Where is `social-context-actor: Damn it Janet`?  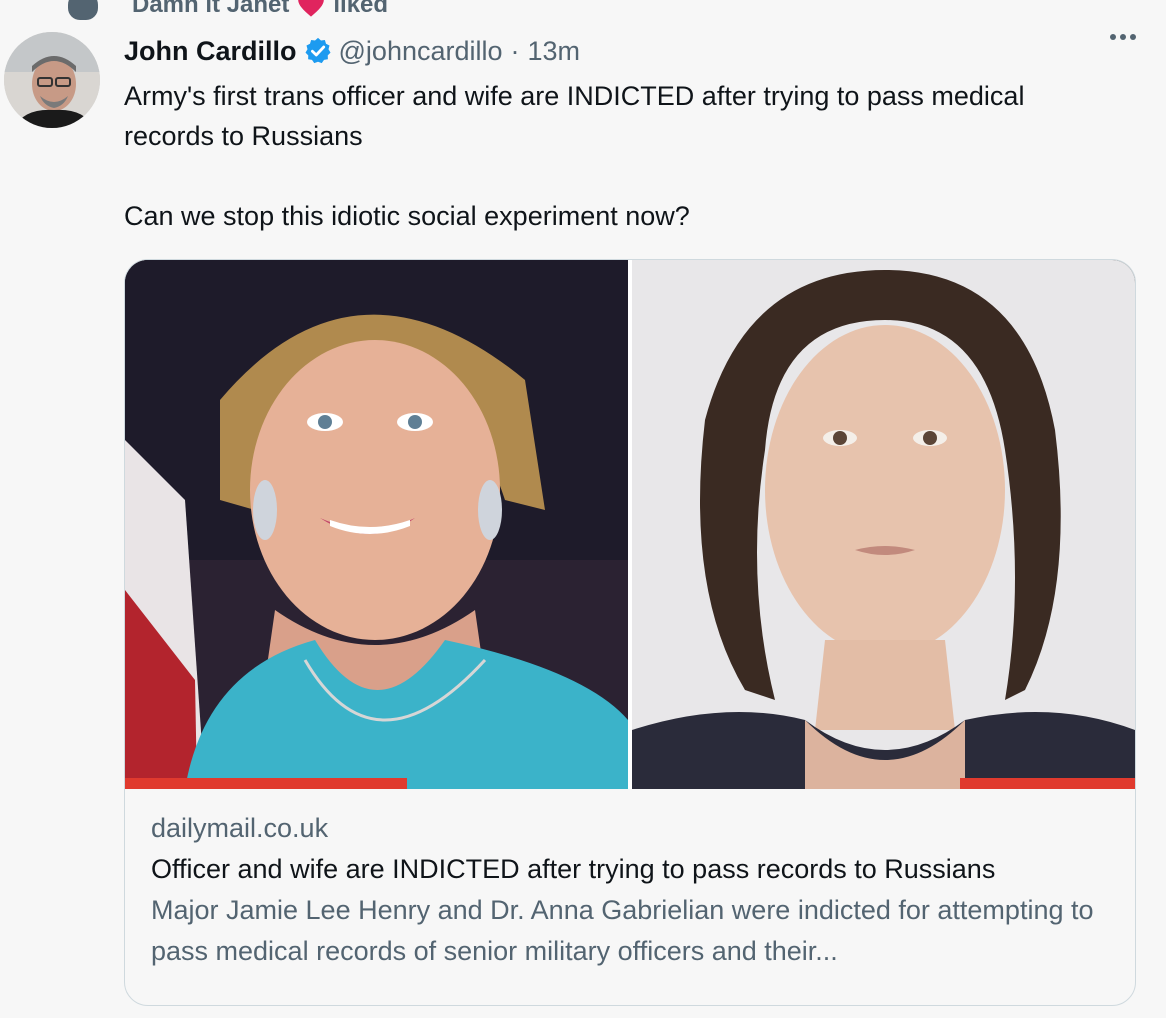
social-context-actor: Damn it Janet is located at coordinates (210, 9).